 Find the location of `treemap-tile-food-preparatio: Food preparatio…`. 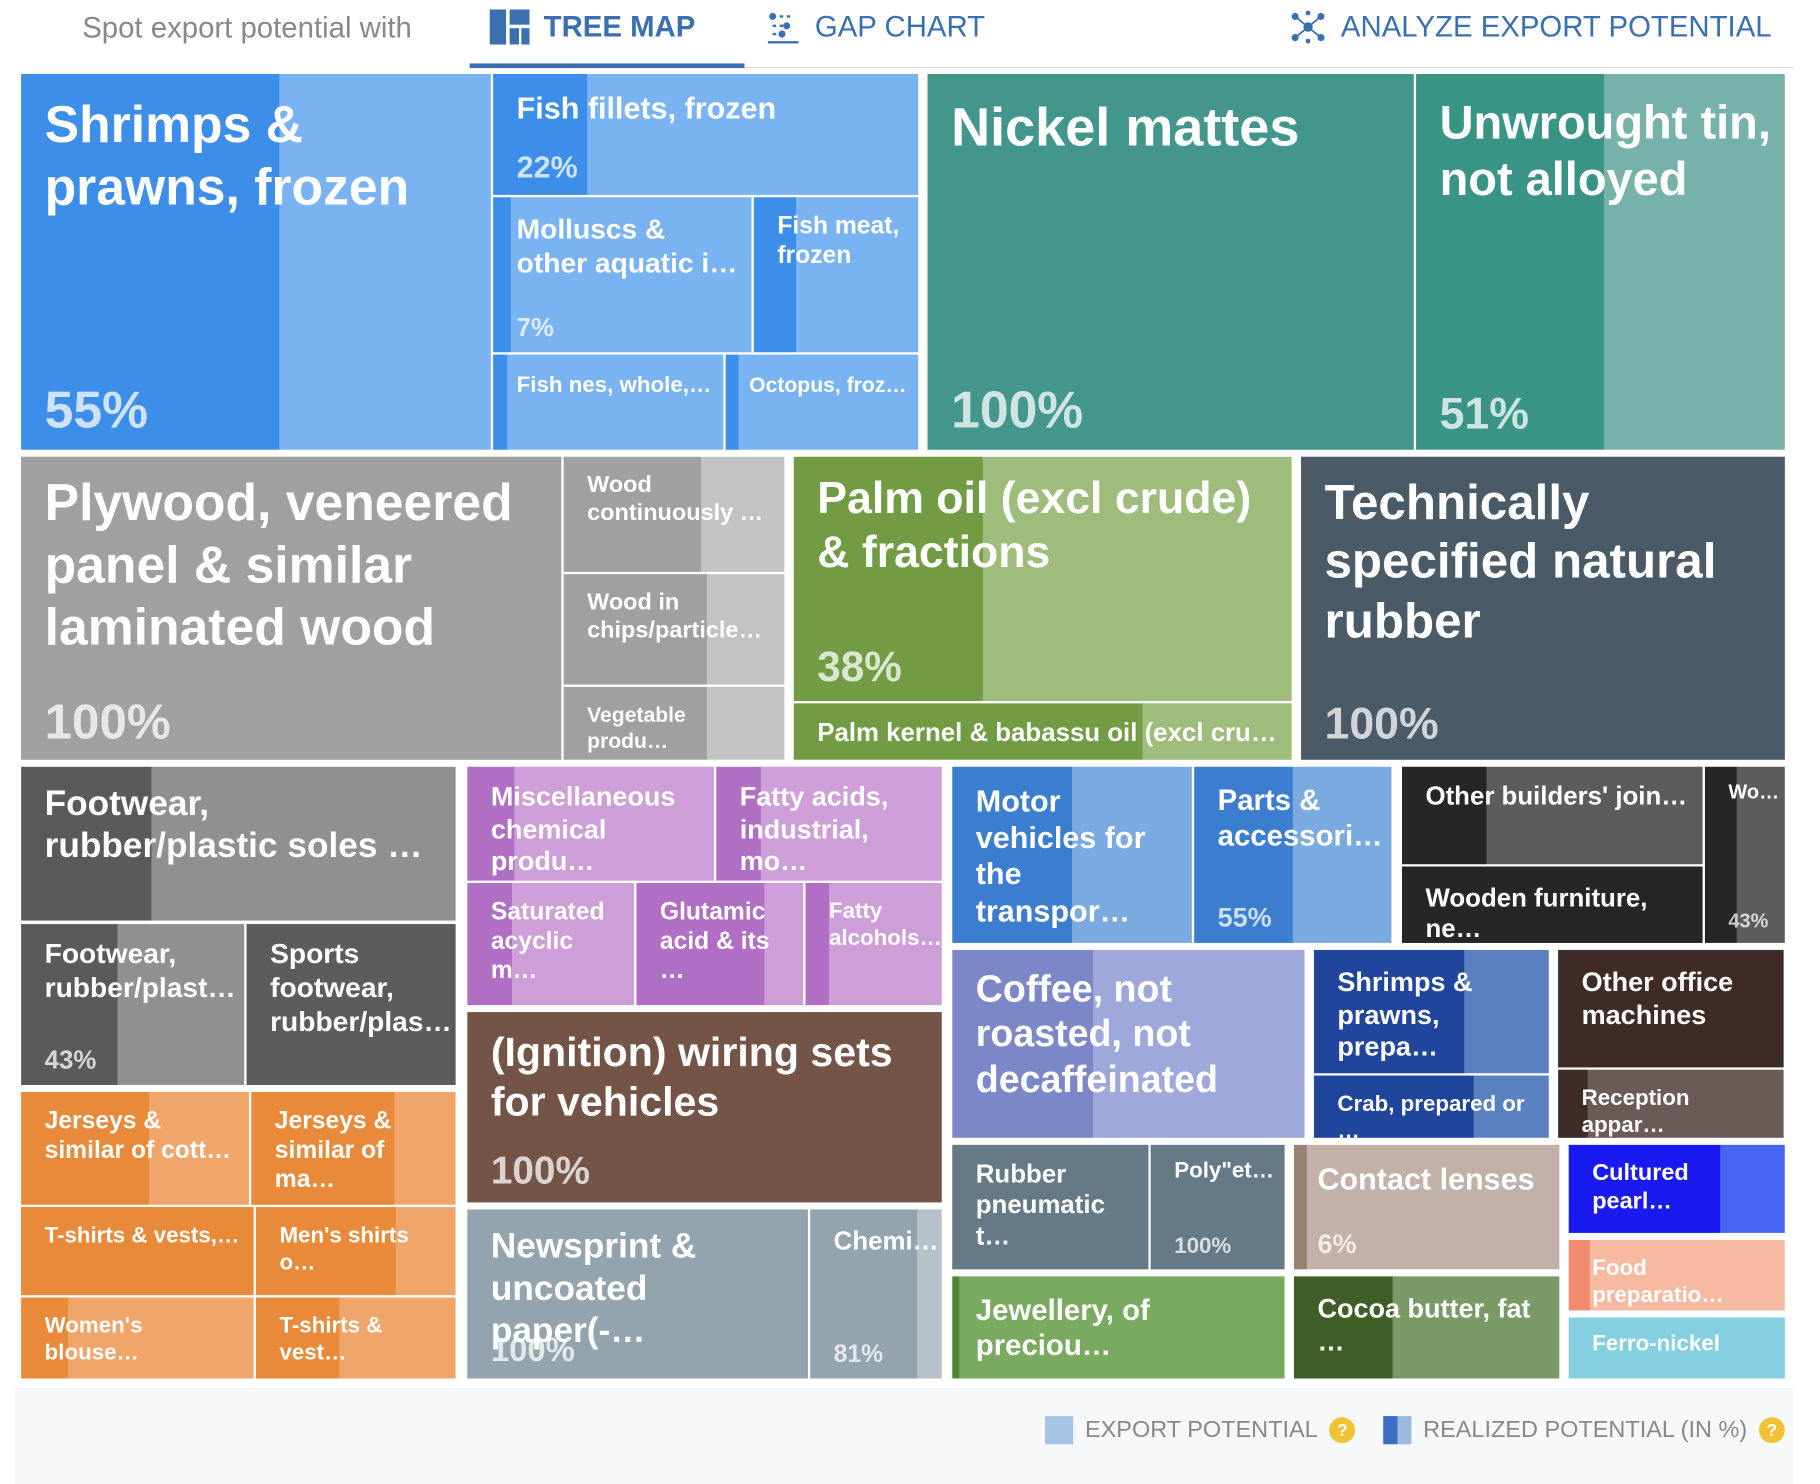

treemap-tile-food-preparatio: Food preparatio… is located at coordinates (1676, 1275).